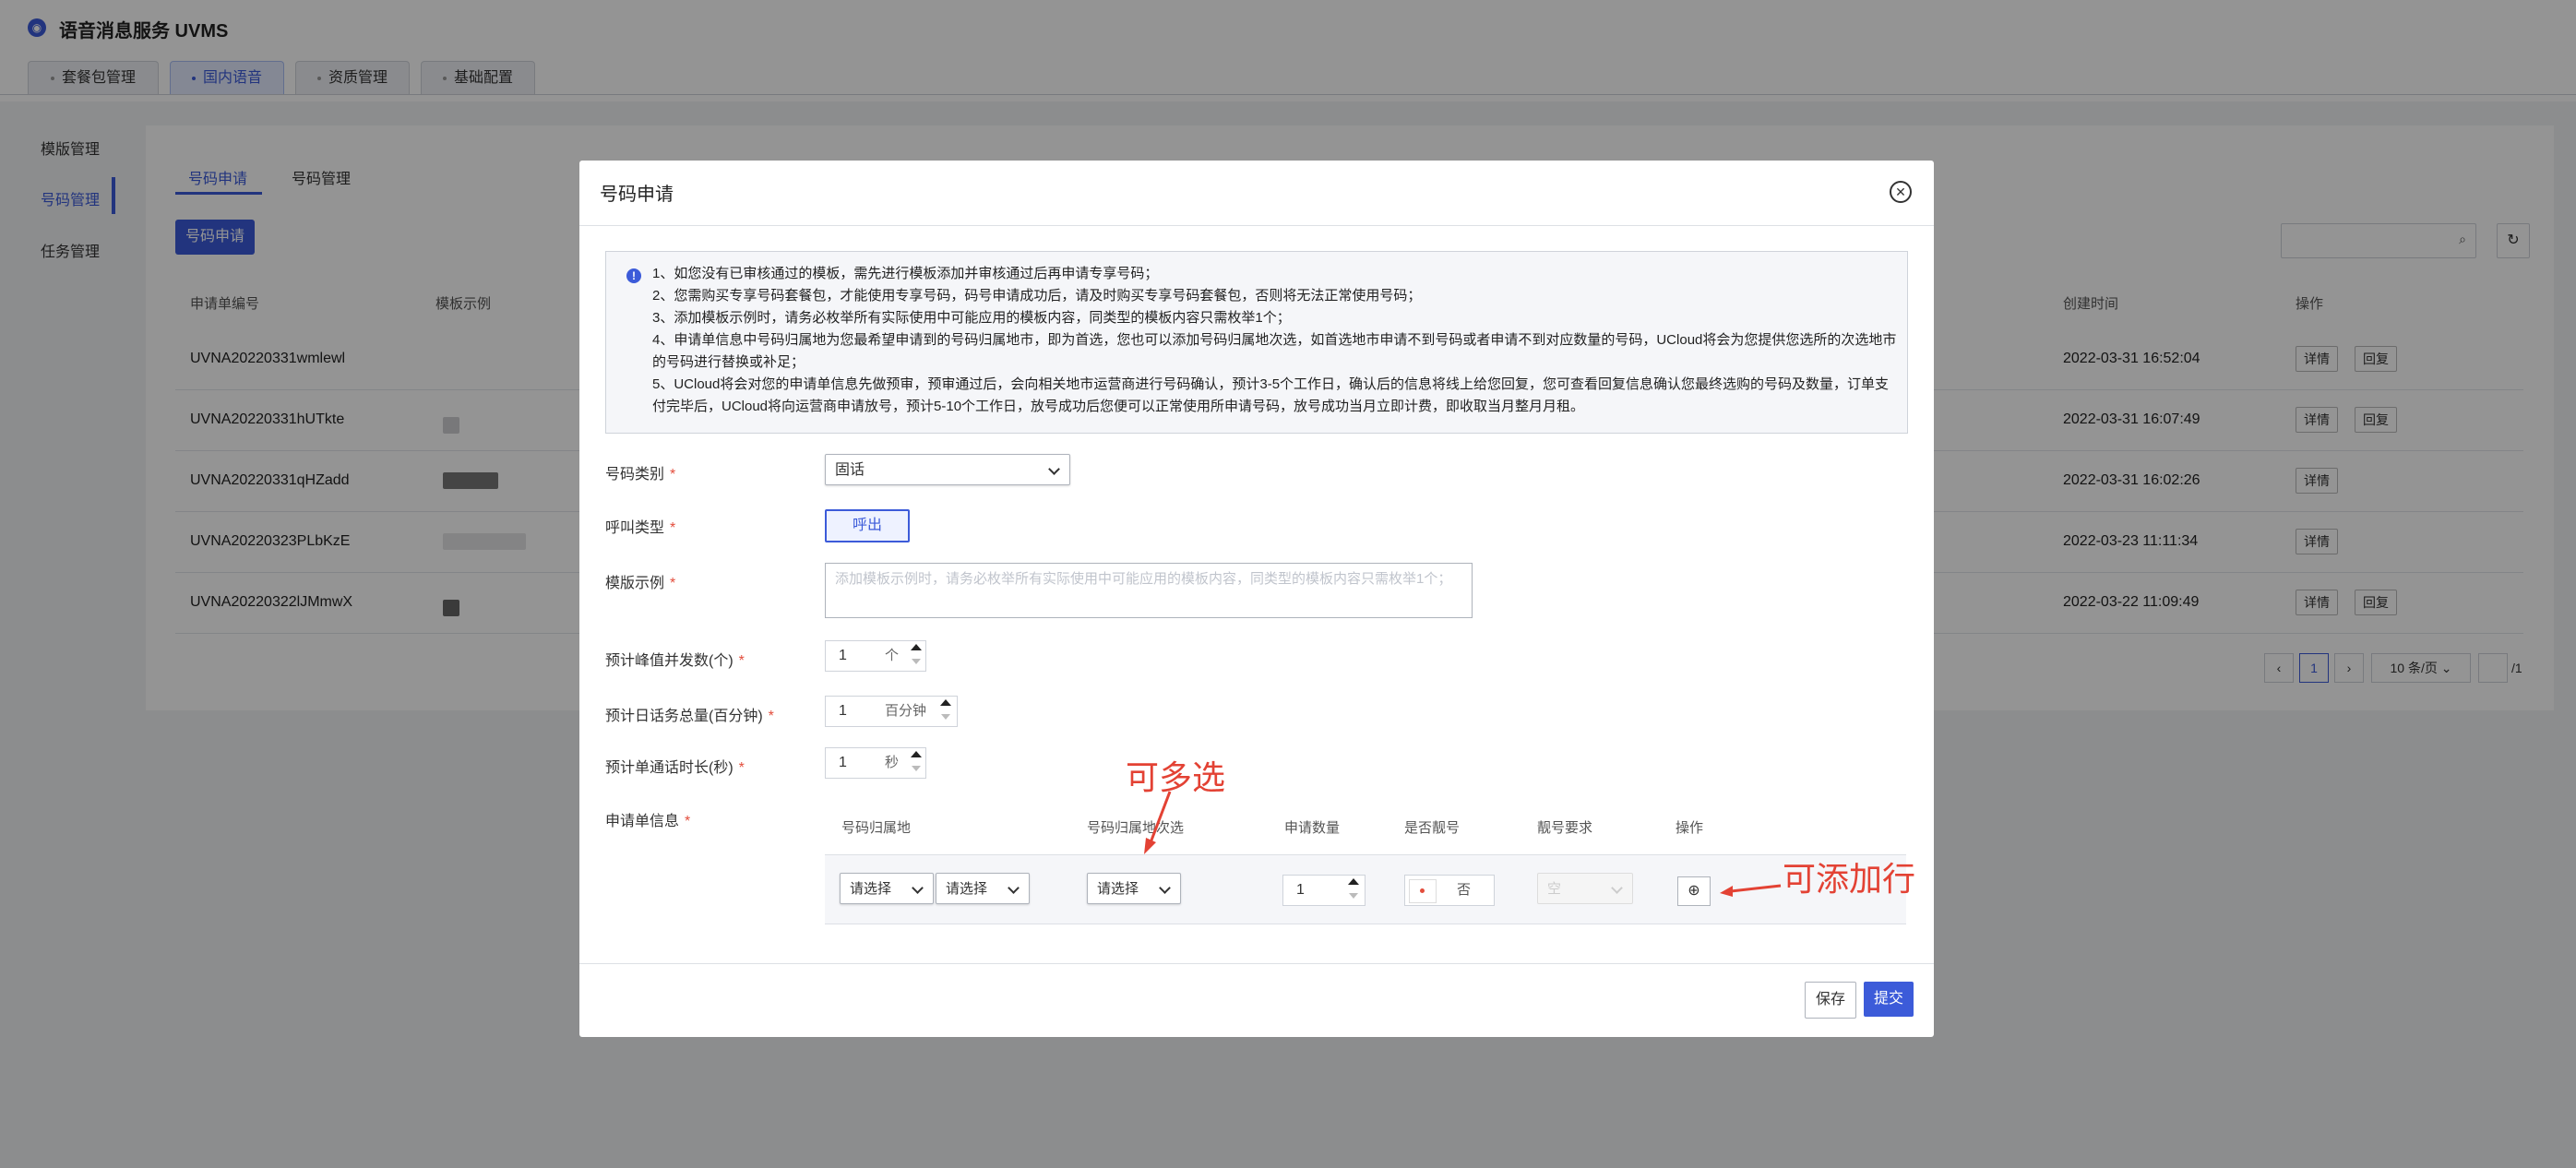 This screenshot has width=2576, height=1168. I want to click on toggle-knob, so click(1423, 891).